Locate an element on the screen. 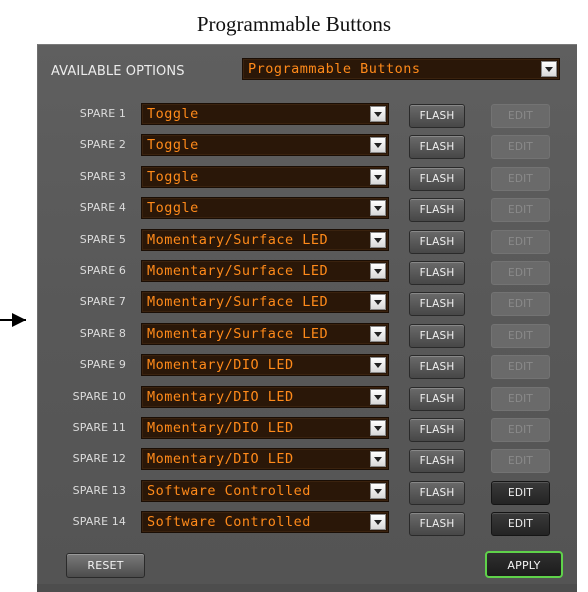  spare-label: SPARE 10 is located at coordinates (99, 396).